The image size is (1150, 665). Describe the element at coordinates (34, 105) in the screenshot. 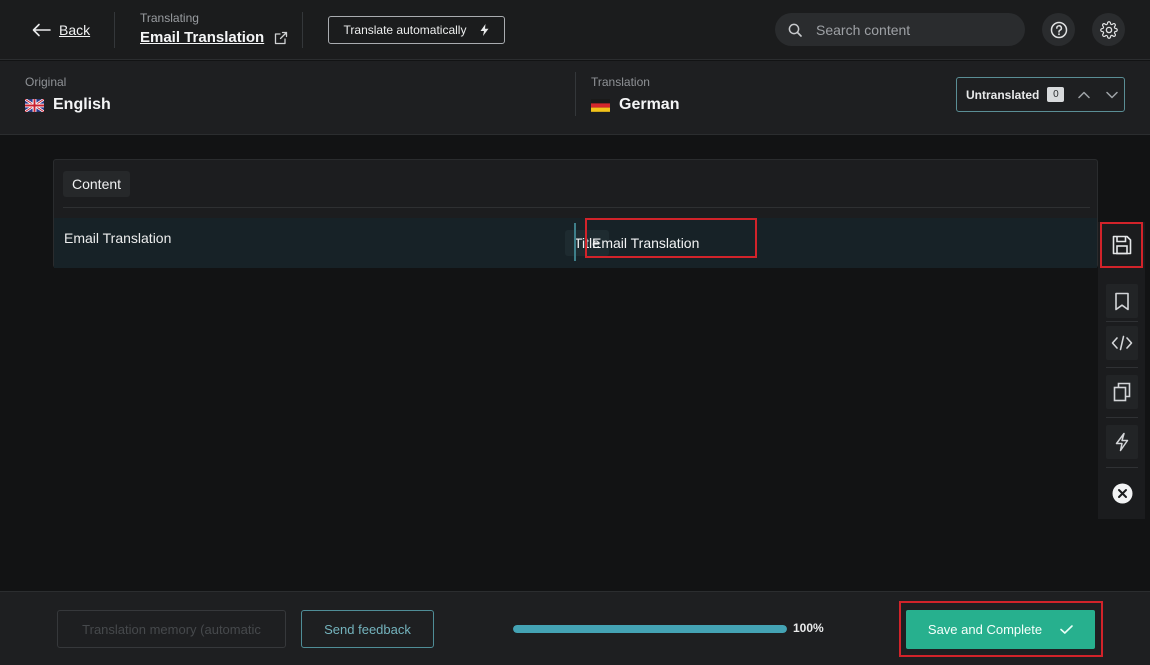

I see `uk-flag-icon` at that location.